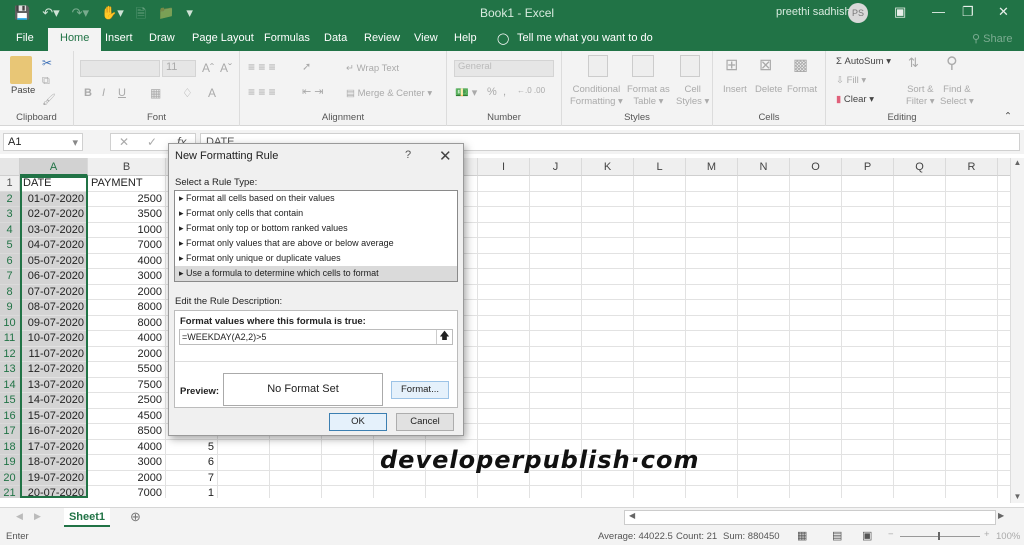 The height and width of the screenshot is (545, 1024). What do you see at coordinates (19, 516) in the screenshot?
I see `prev-sheet-icon: ◀` at bounding box center [19, 516].